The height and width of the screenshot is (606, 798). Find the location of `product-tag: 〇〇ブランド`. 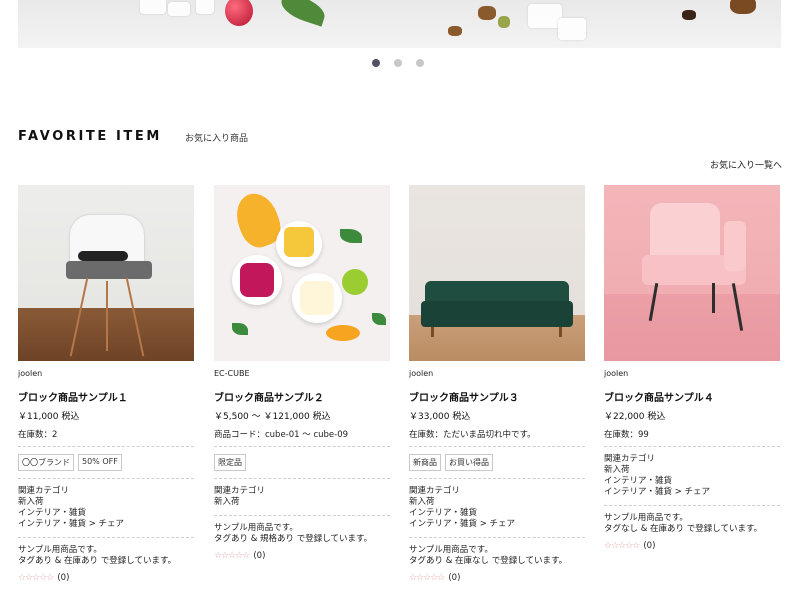

product-tag: 〇〇ブランド is located at coordinates (46, 462).